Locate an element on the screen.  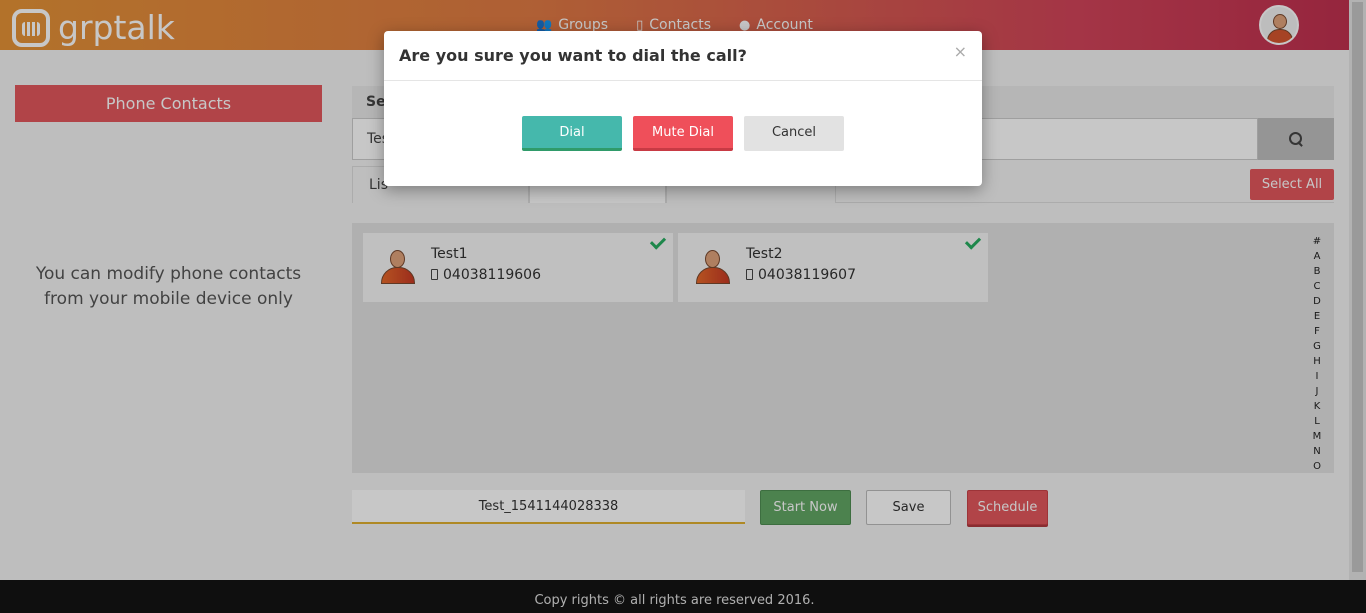
modal-title: Are you sure you want to dial the call? is located at coordinates (573, 55).